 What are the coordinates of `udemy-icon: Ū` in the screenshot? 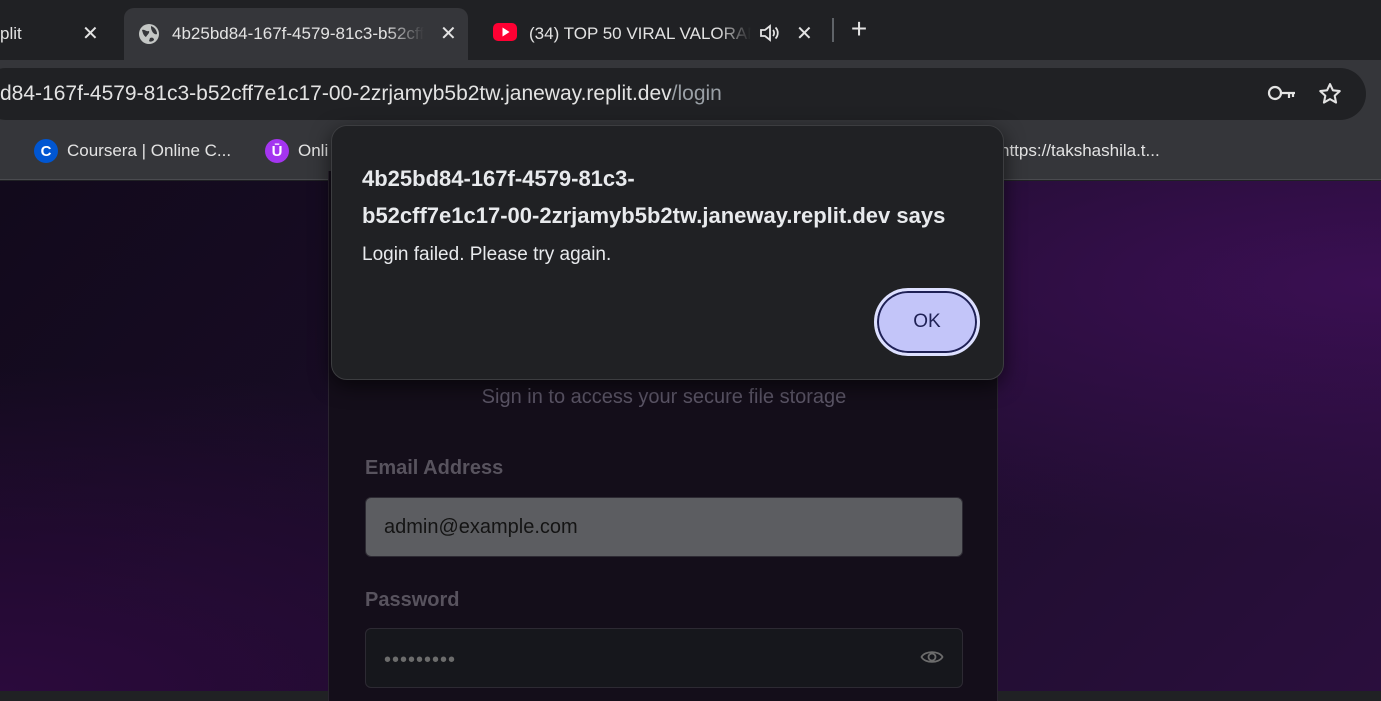 It's located at (277, 151).